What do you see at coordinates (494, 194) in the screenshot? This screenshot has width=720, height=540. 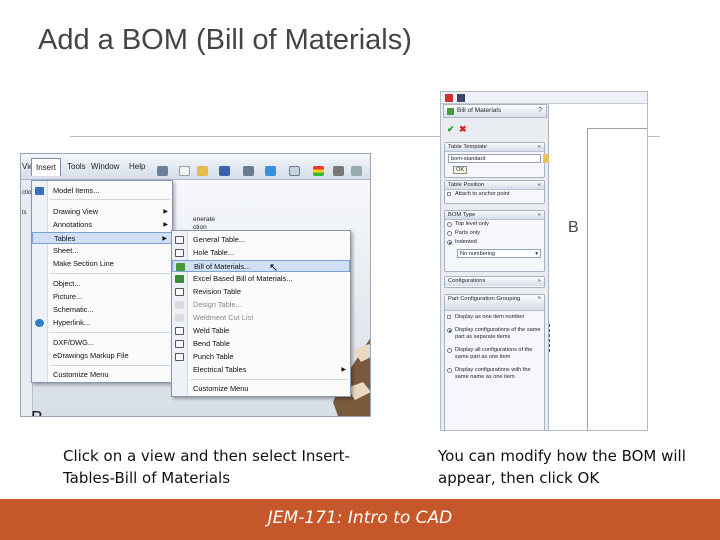 I see `attach-anchor-checkbox: Attach to anchor point` at bounding box center [494, 194].